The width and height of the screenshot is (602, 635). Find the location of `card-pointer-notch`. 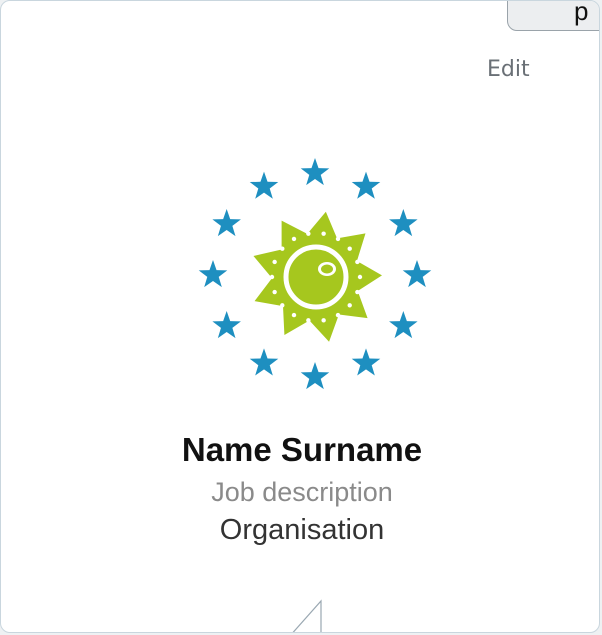

card-pointer-notch is located at coordinates (307, 615).